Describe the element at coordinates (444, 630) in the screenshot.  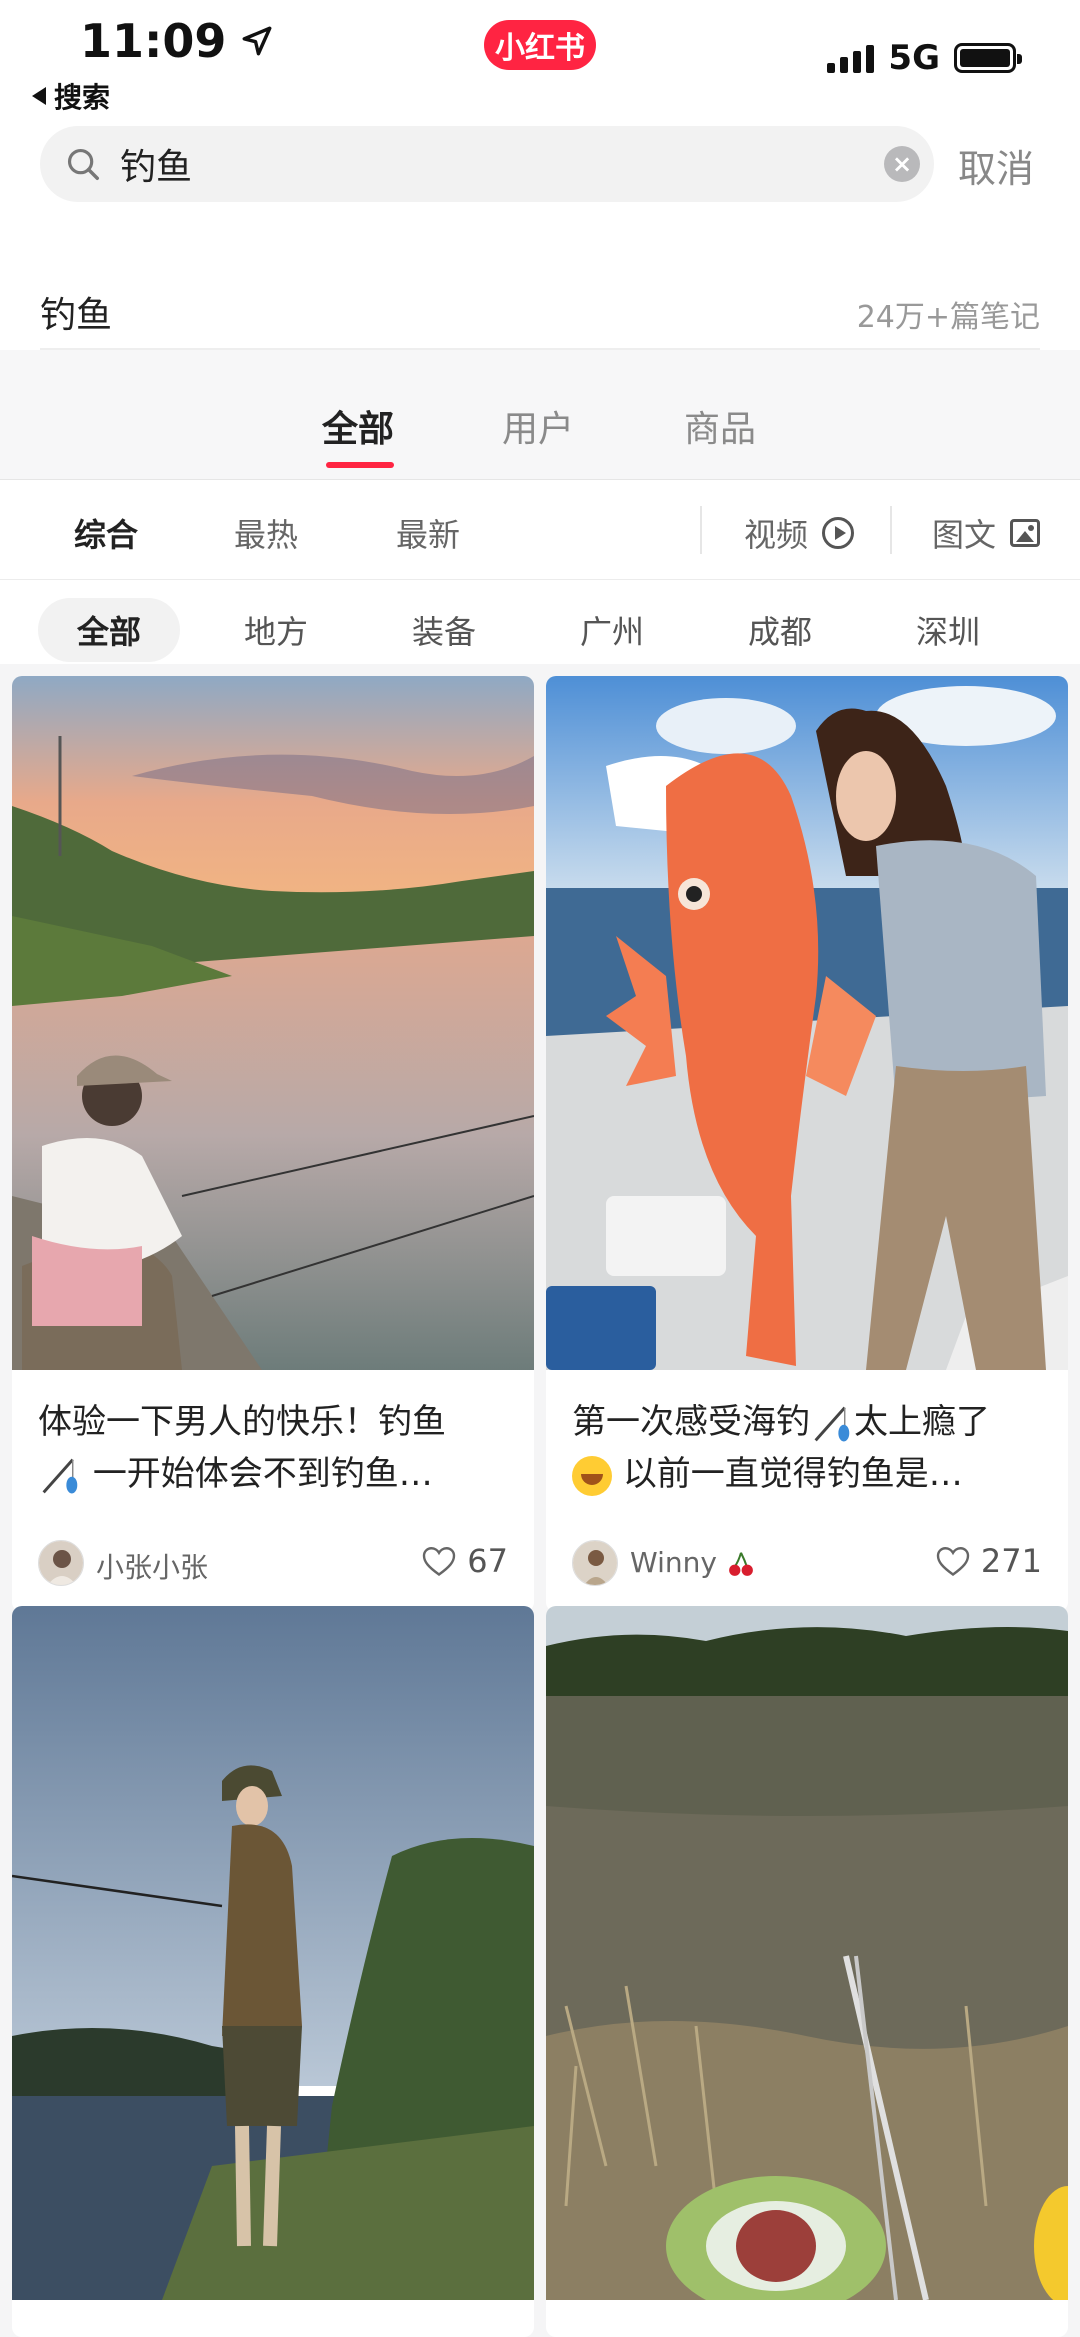
I see `chip-gear: 装备` at that location.